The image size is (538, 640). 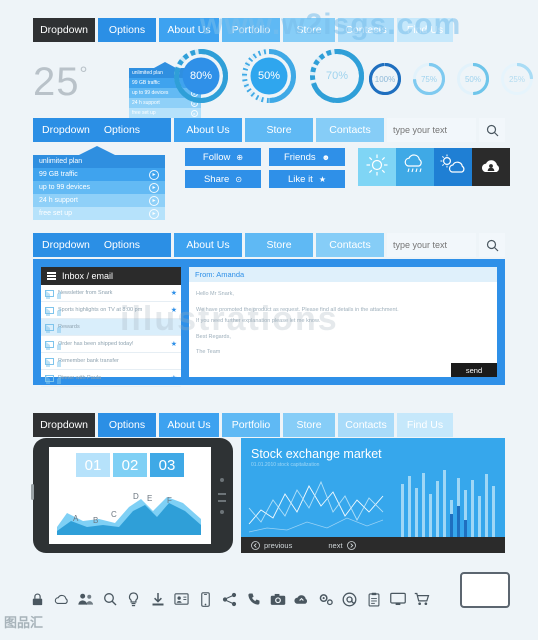 I want to click on share-nodes-icon, so click(x=229, y=599).